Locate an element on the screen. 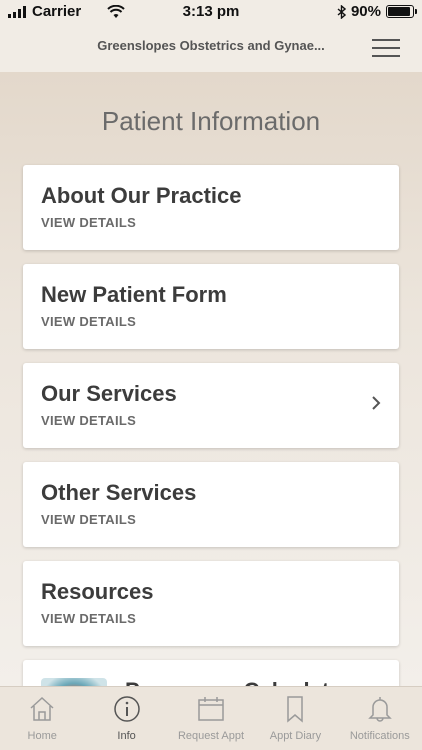  bookmark-icon is located at coordinates (295, 709).